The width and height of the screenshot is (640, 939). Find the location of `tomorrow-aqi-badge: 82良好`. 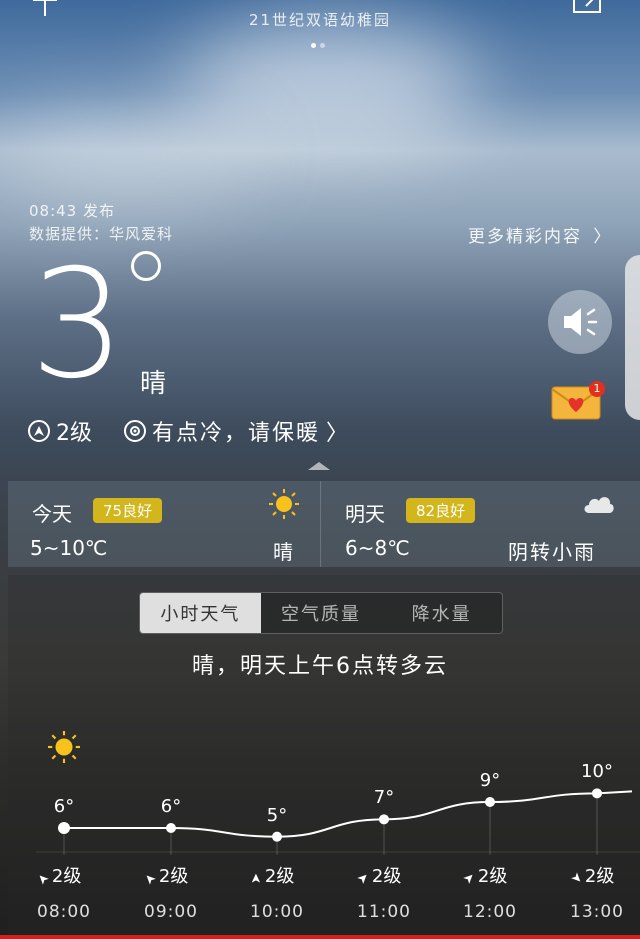

tomorrow-aqi-badge: 82良好 is located at coordinates (441, 510).